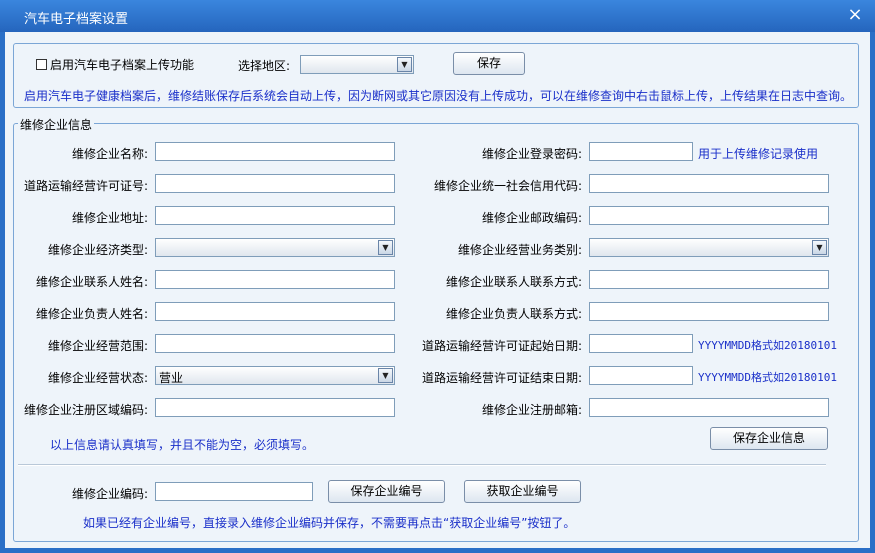  What do you see at coordinates (507, 186) in the screenshot?
I see `field-label: 维修企业统一社会信用代码:` at bounding box center [507, 186].